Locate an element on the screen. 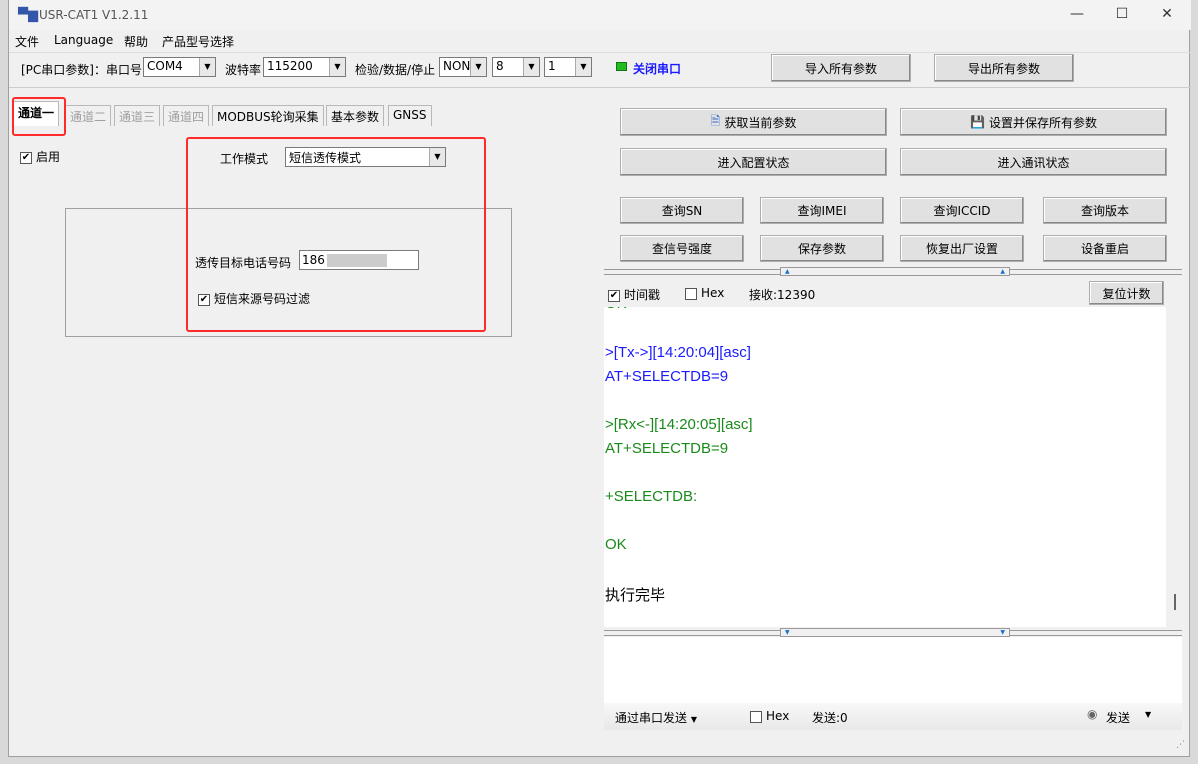  splitter-top: ▲ ▲ is located at coordinates (893, 271).